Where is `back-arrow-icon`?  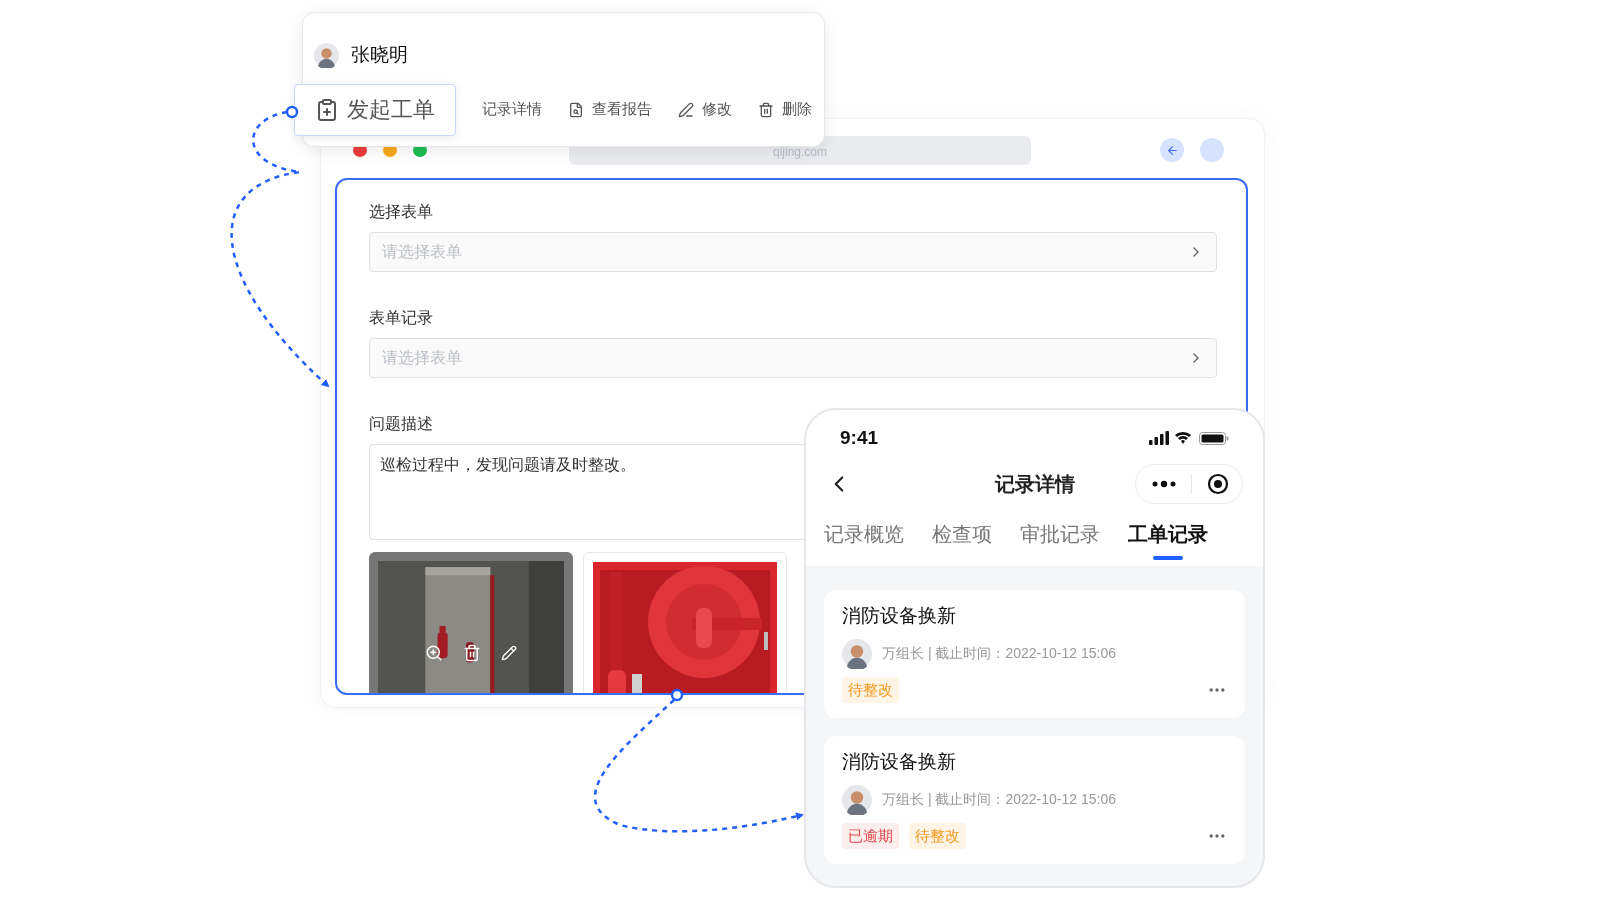
back-arrow-icon is located at coordinates (1172, 150).